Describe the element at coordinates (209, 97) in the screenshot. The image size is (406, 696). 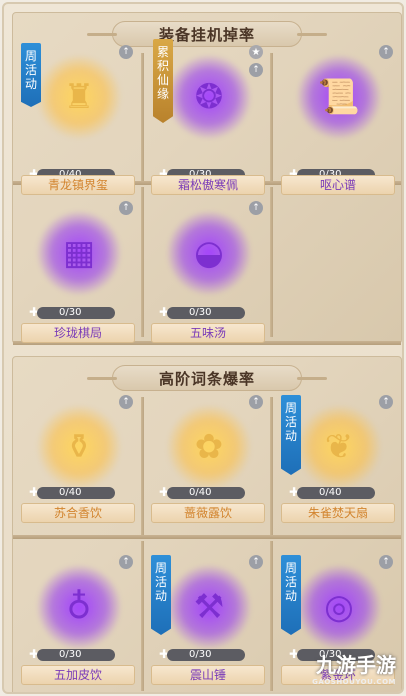
I see `pendant-icon: ❂` at that location.